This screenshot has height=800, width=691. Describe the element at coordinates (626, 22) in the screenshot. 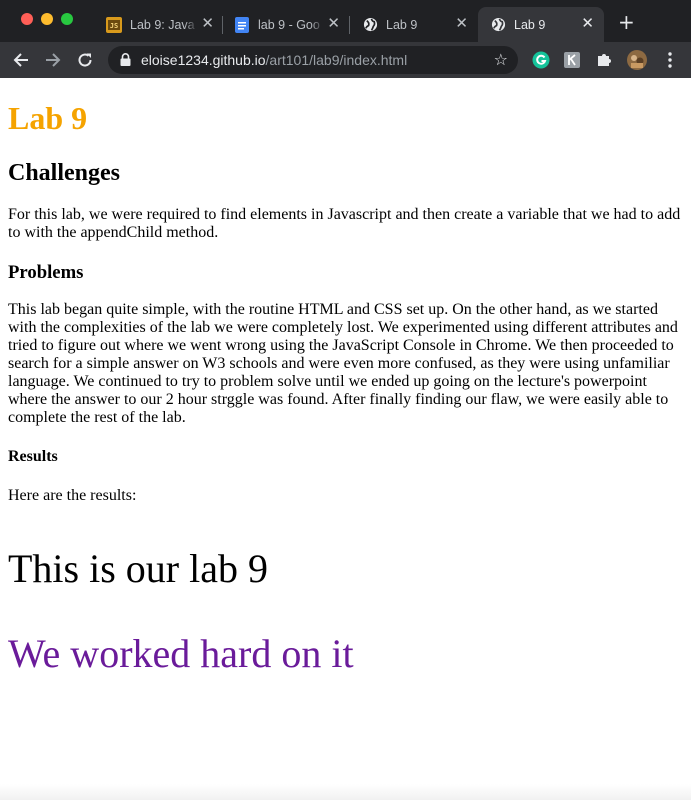

I see `new-tab-button: +` at that location.